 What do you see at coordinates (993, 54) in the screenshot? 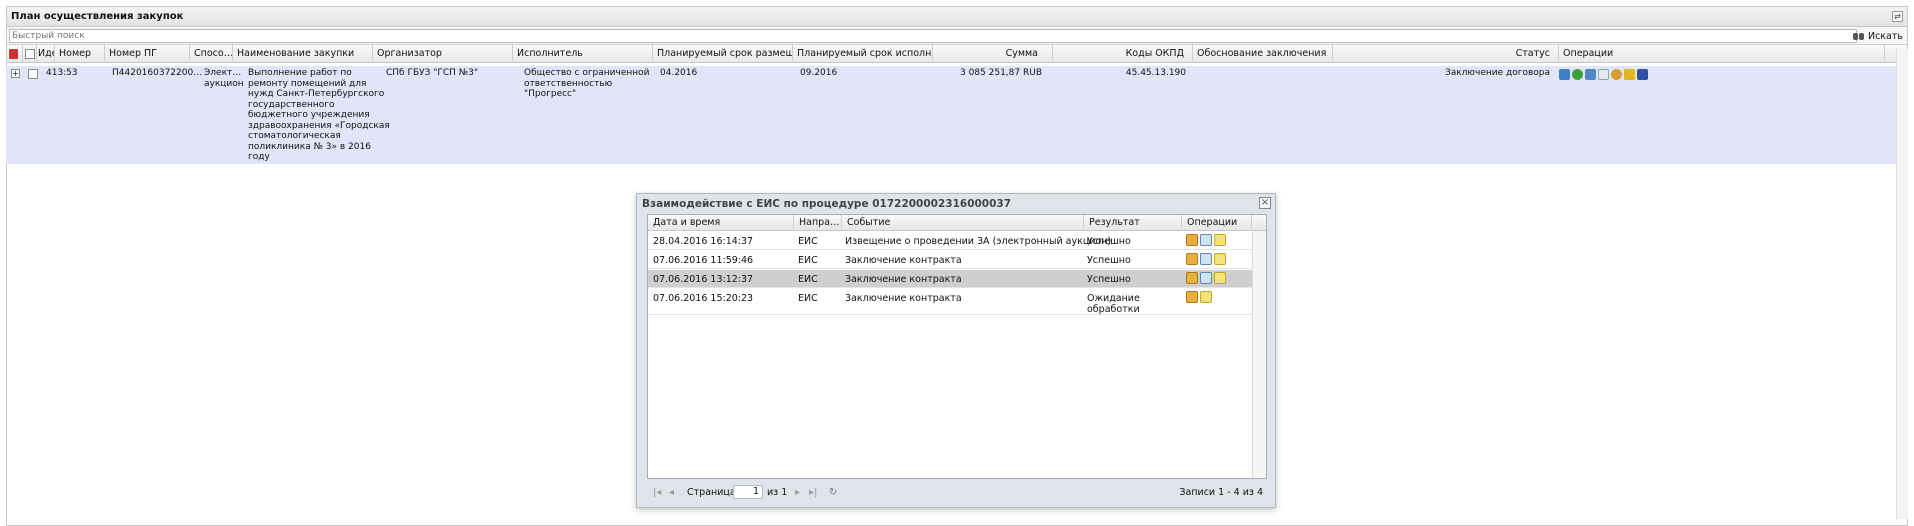
I see `column-header-sum: Сумма` at bounding box center [993, 54].